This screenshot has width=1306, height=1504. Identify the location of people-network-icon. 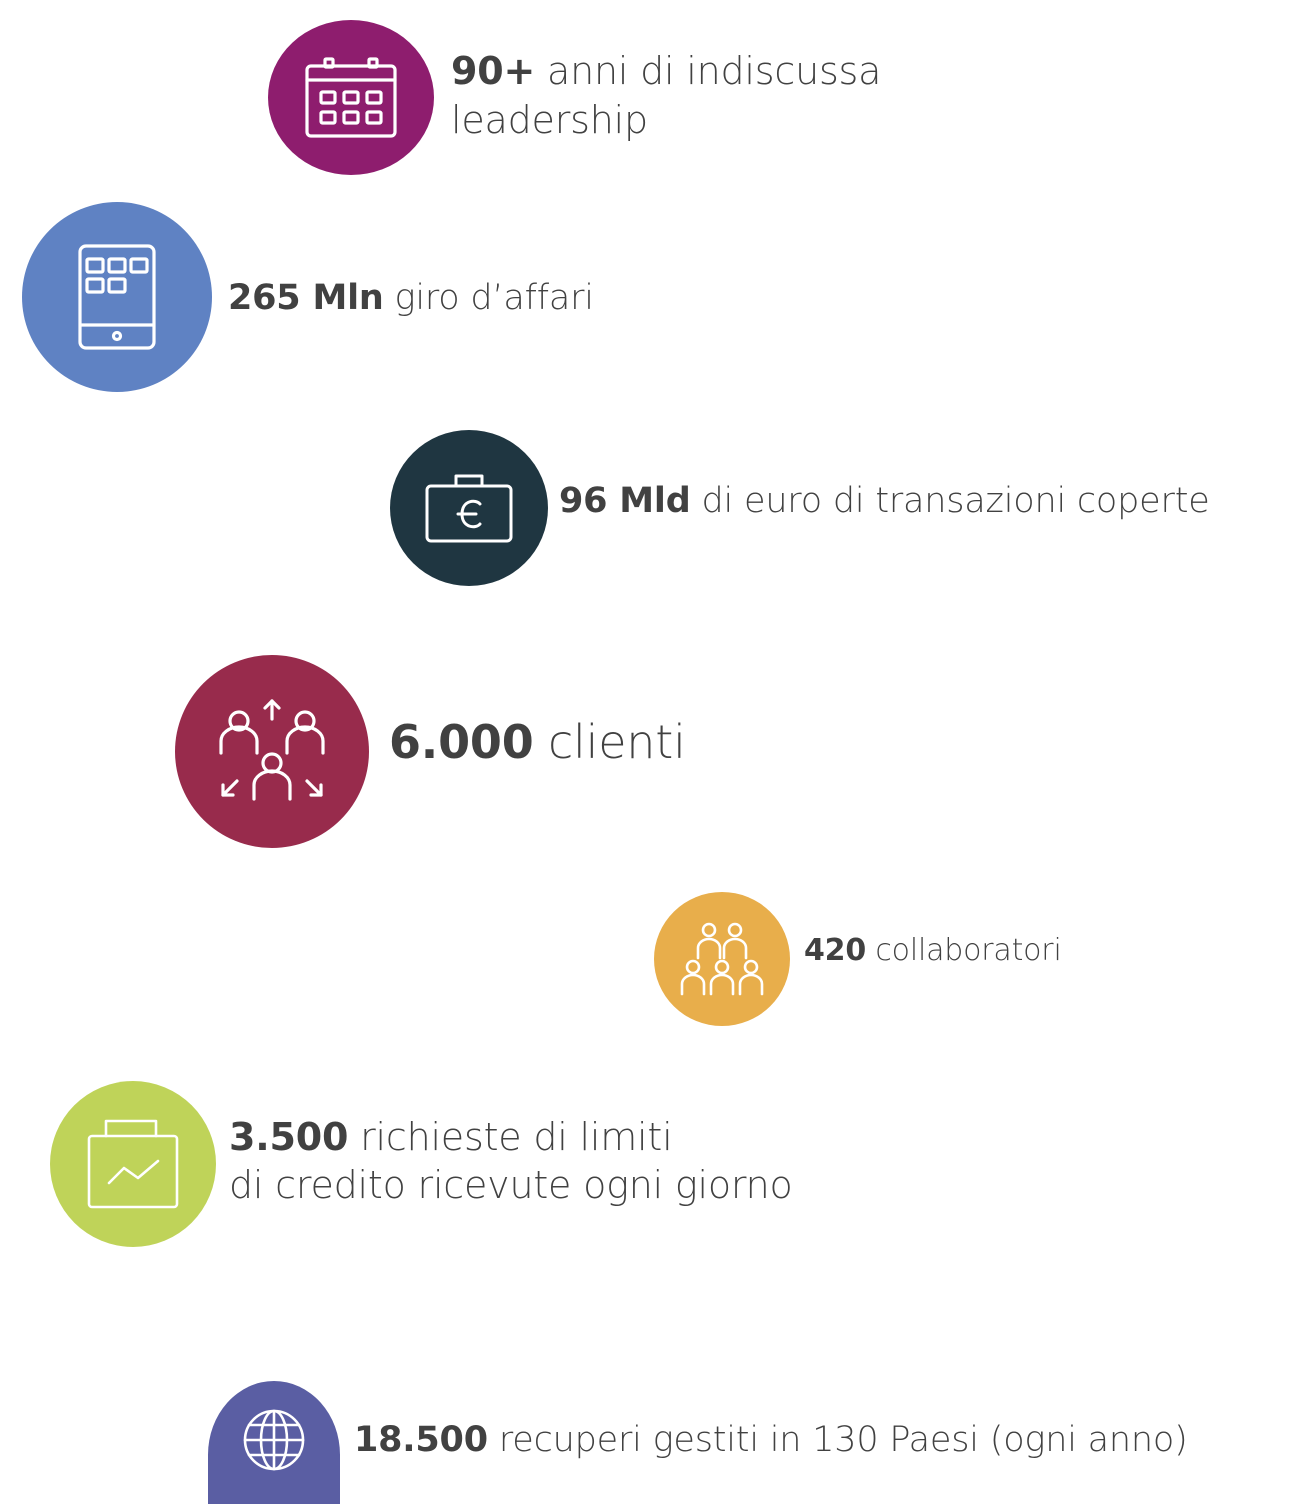
(272, 751).